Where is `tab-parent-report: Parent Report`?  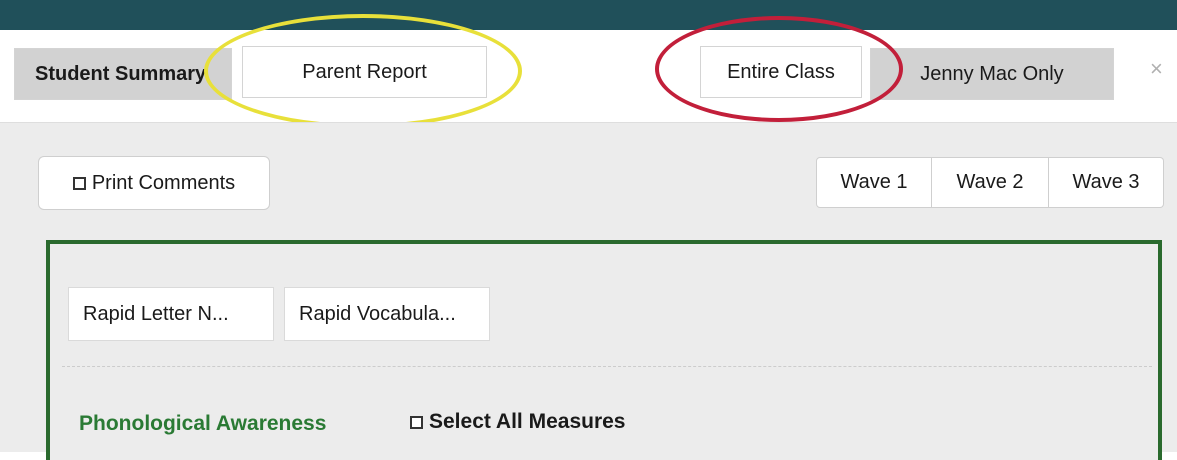
tab-parent-report: Parent Report is located at coordinates (364, 72).